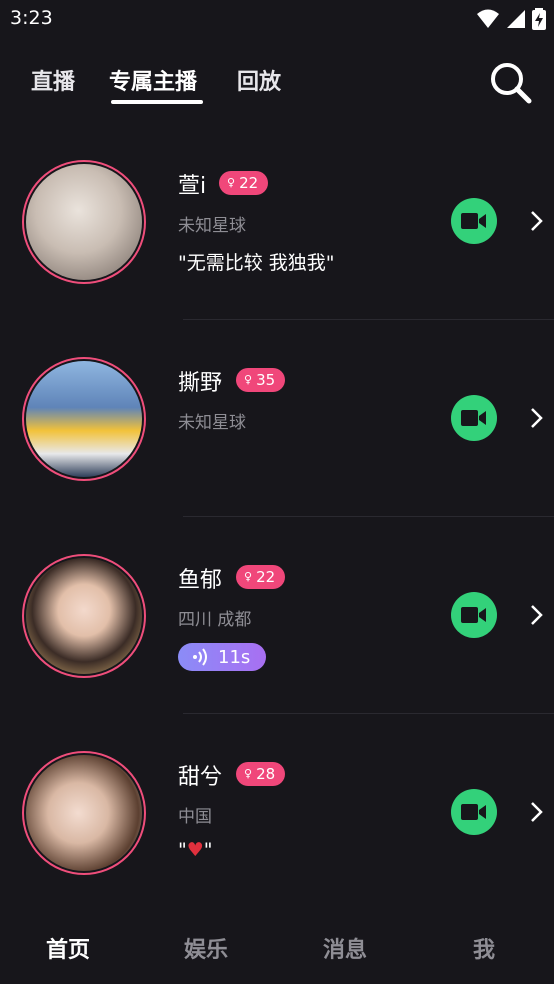 Image resolution: width=554 pixels, height=984 pixels. I want to click on heart-icon: ♥, so click(195, 850).